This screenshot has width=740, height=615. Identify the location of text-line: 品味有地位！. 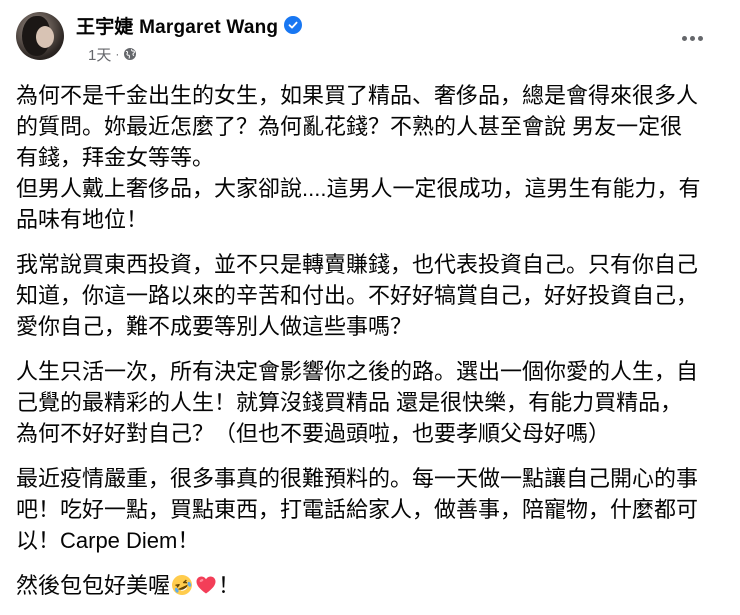
(82, 219).